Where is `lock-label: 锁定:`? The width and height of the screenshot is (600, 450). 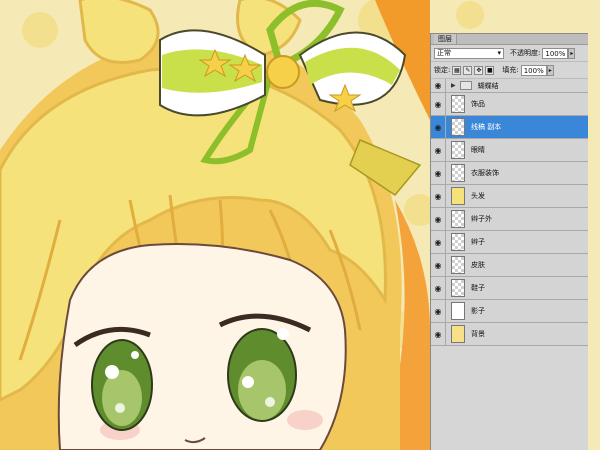 lock-label: 锁定: is located at coordinates (442, 70).